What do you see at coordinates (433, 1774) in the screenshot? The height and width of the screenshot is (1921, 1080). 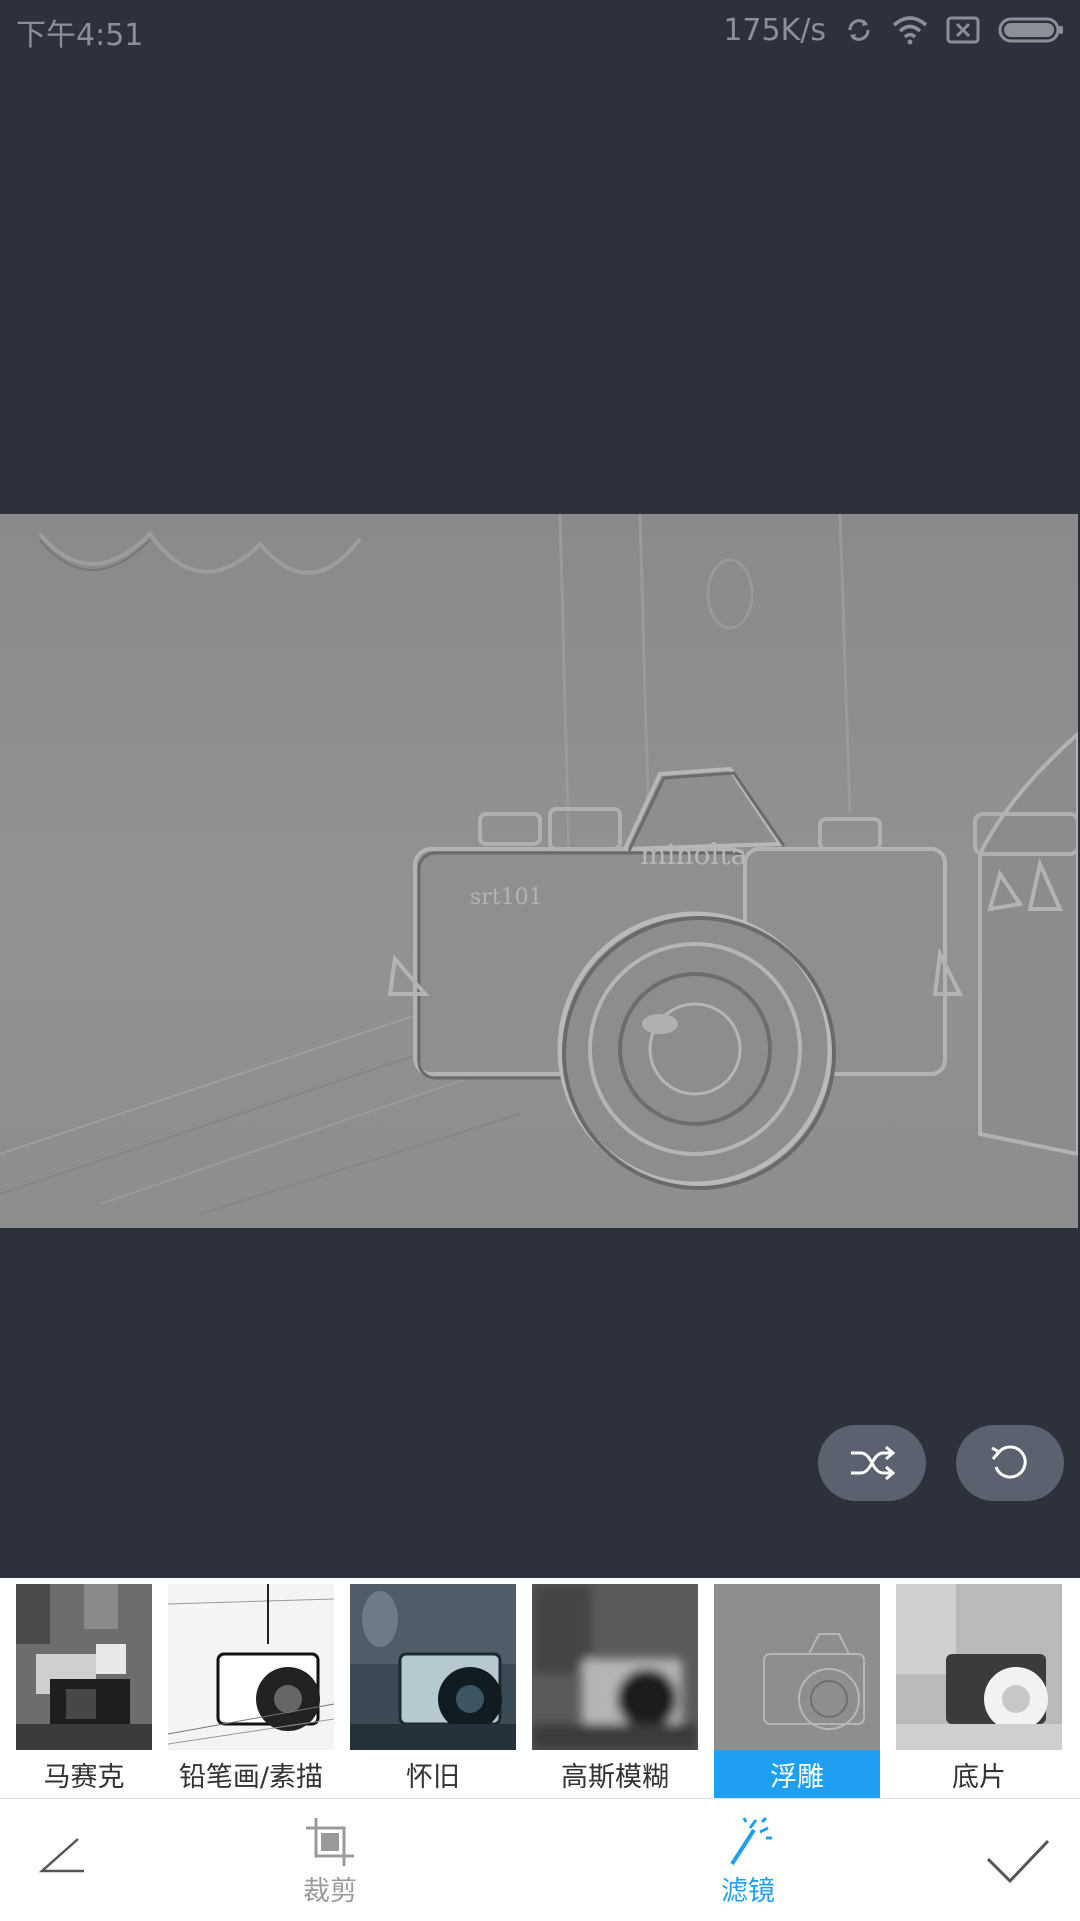 I see `filter-label: 怀旧` at bounding box center [433, 1774].